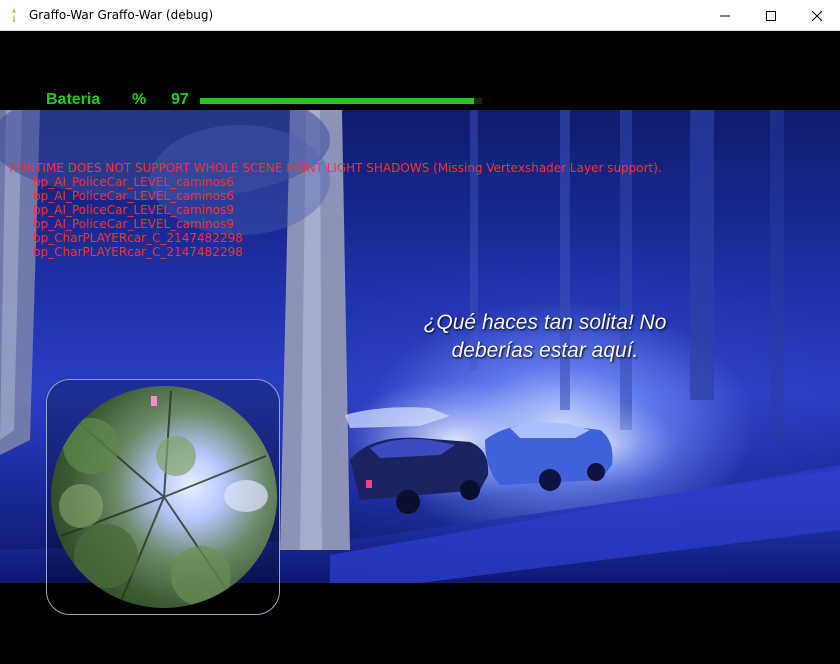 The width and height of the screenshot is (840, 664). Describe the element at coordinates (14, 15) in the screenshot. I see `app-icon` at that location.